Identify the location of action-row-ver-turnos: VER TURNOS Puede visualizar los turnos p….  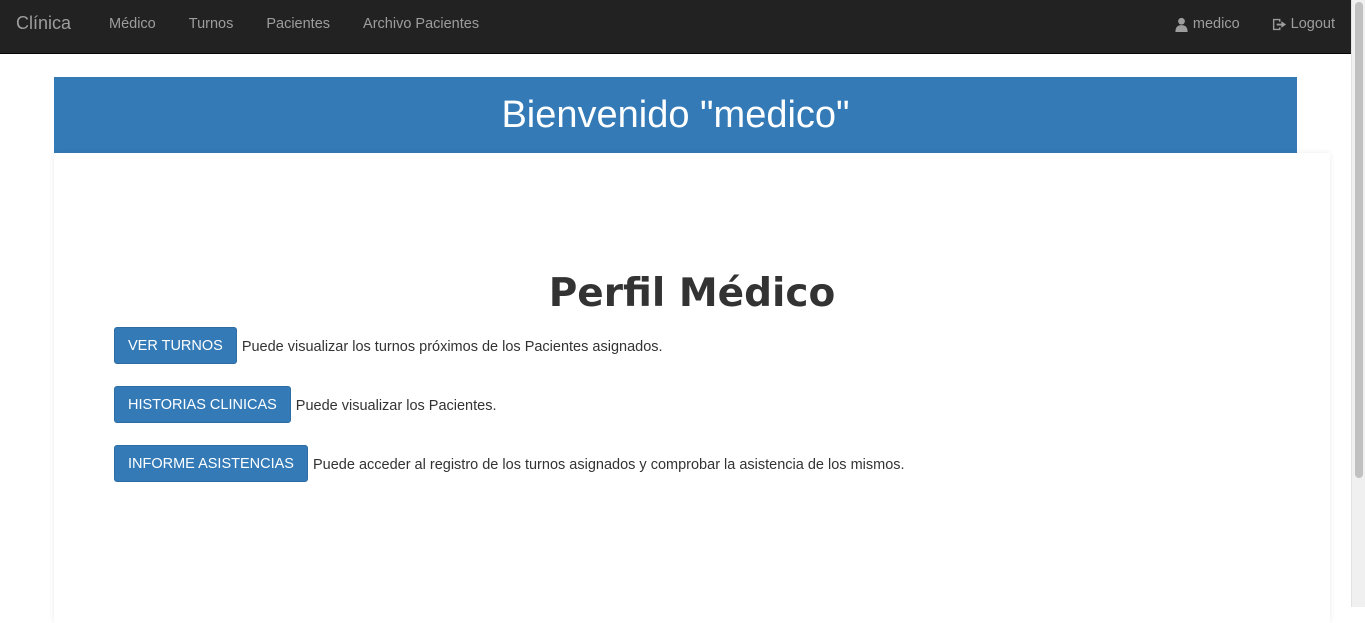
(388, 345).